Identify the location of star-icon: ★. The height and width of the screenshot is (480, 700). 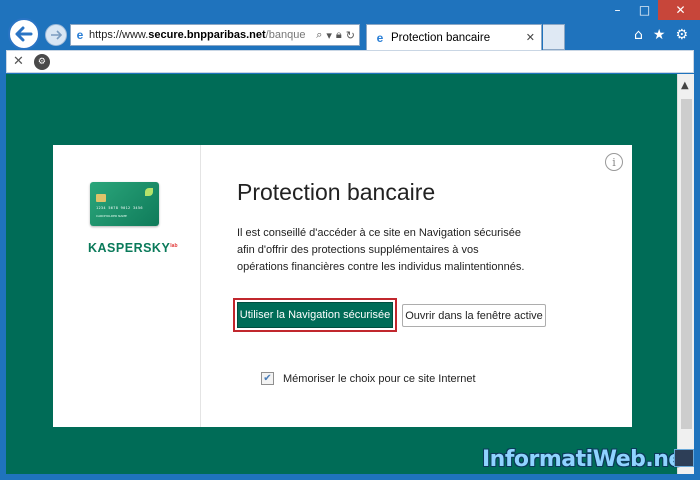
(659, 35).